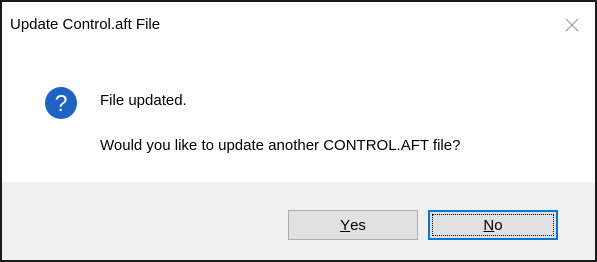  I want to click on close-button, so click(572, 25).